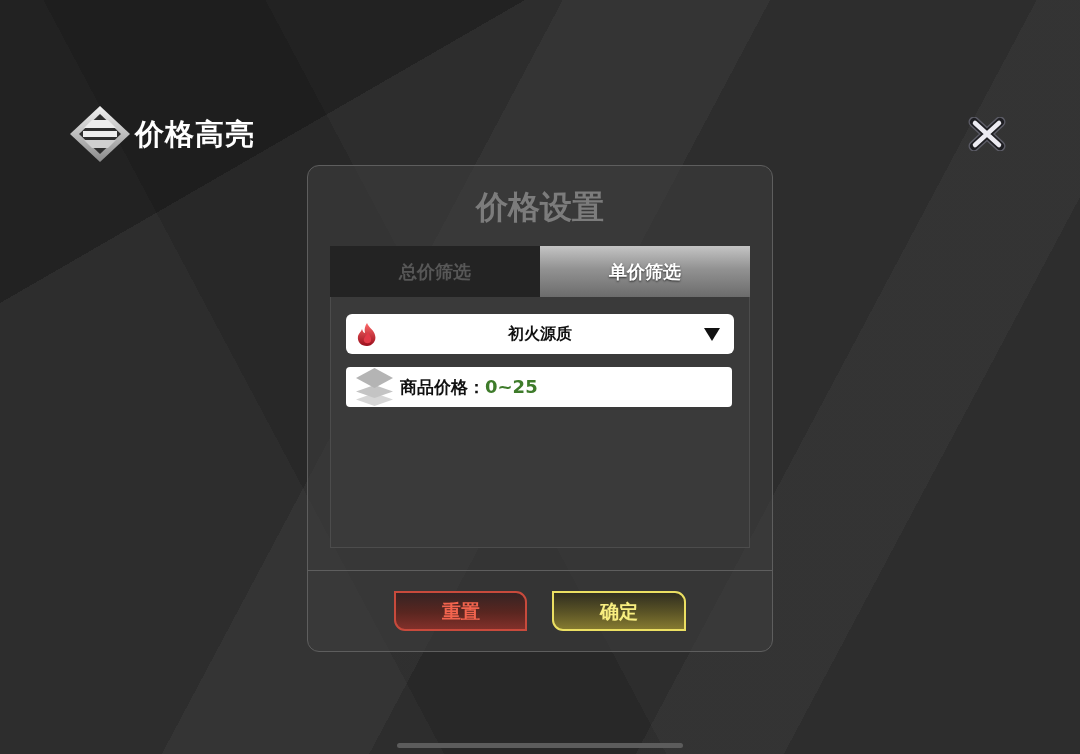 This screenshot has width=1080, height=754. What do you see at coordinates (442, 387) in the screenshot?
I see `price-label: 商品价格：` at bounding box center [442, 387].